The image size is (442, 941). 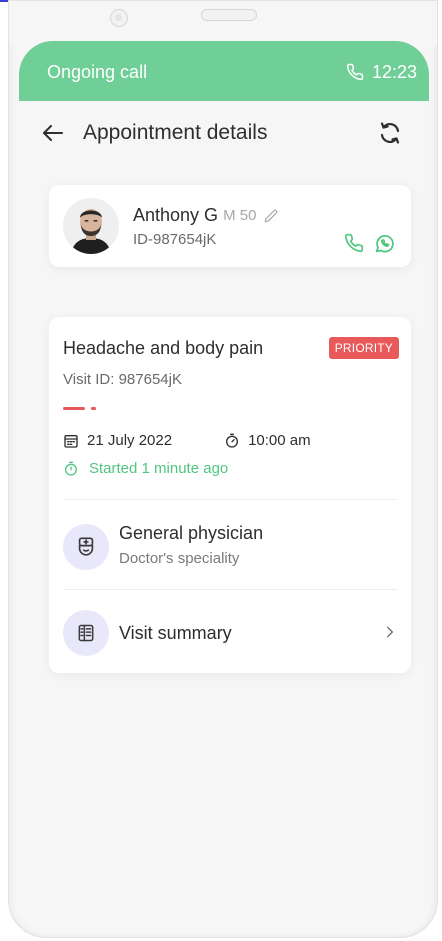 What do you see at coordinates (223, 23) in the screenshot?
I see `phone-top-bezel` at bounding box center [223, 23].